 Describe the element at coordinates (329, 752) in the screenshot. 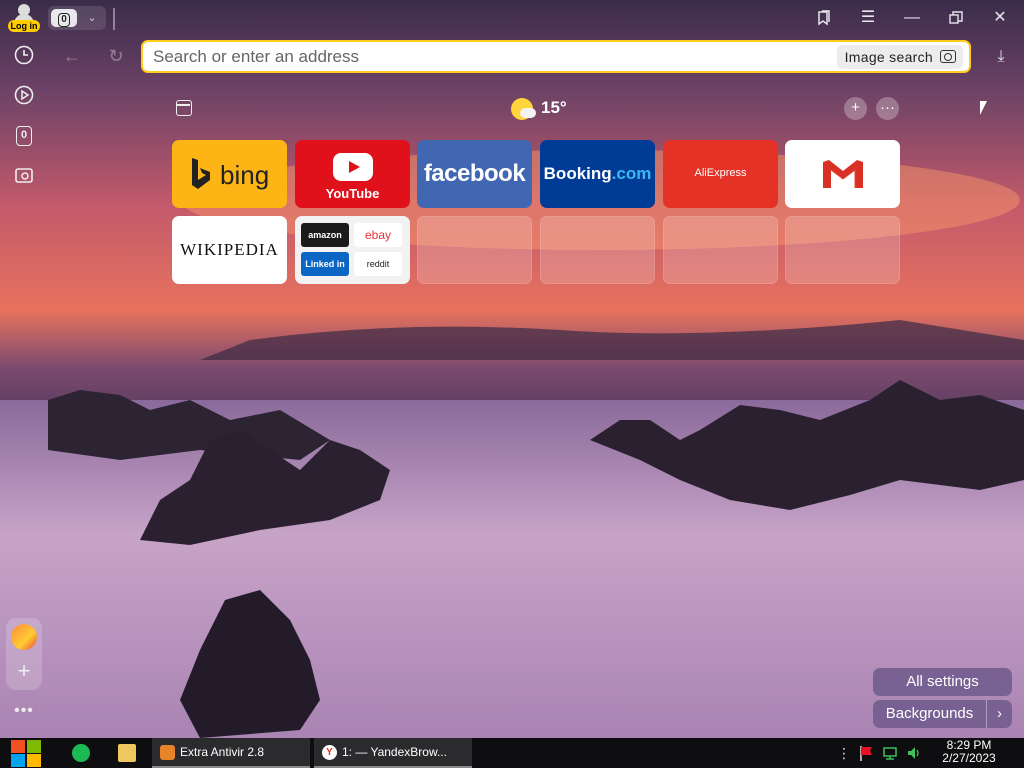

I see `yandex-browser-icon: Y` at that location.